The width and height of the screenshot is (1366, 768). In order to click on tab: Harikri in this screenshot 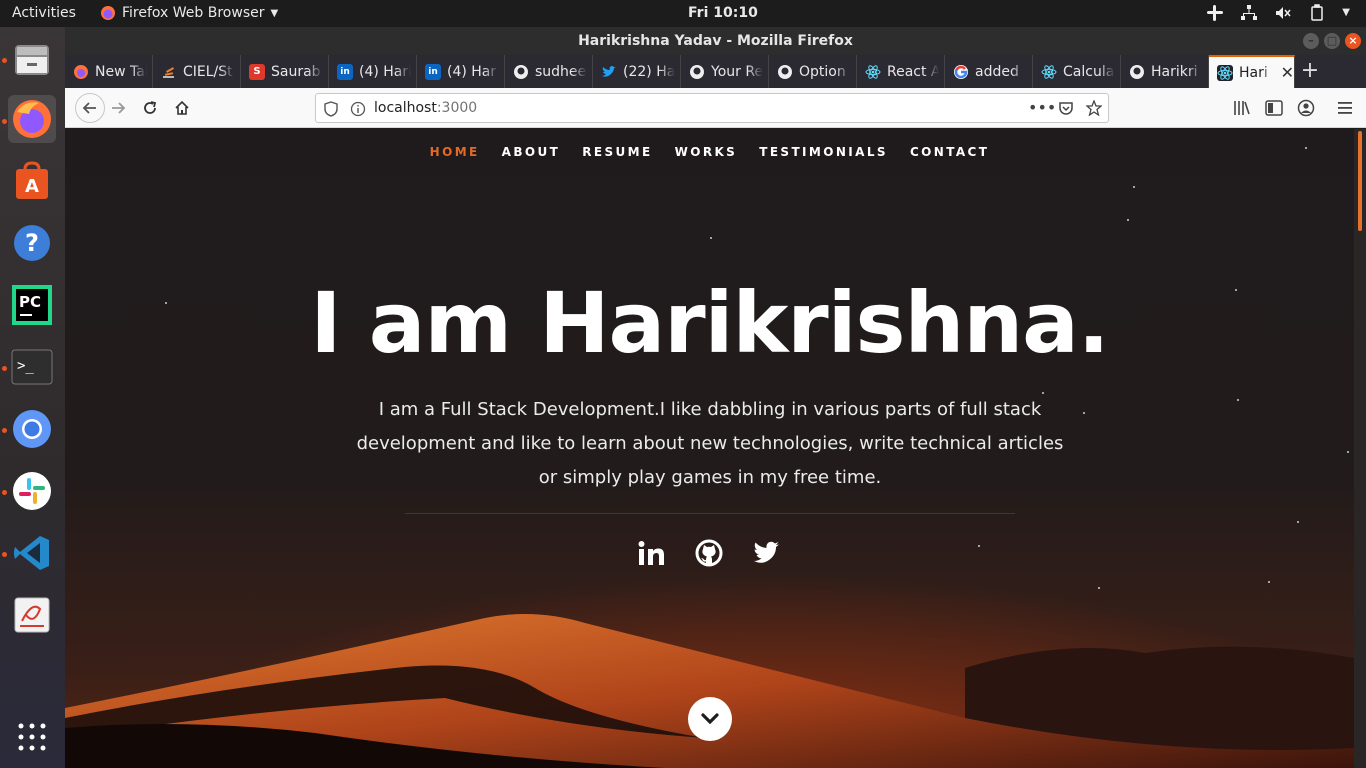, I will do `click(1165, 71)`.